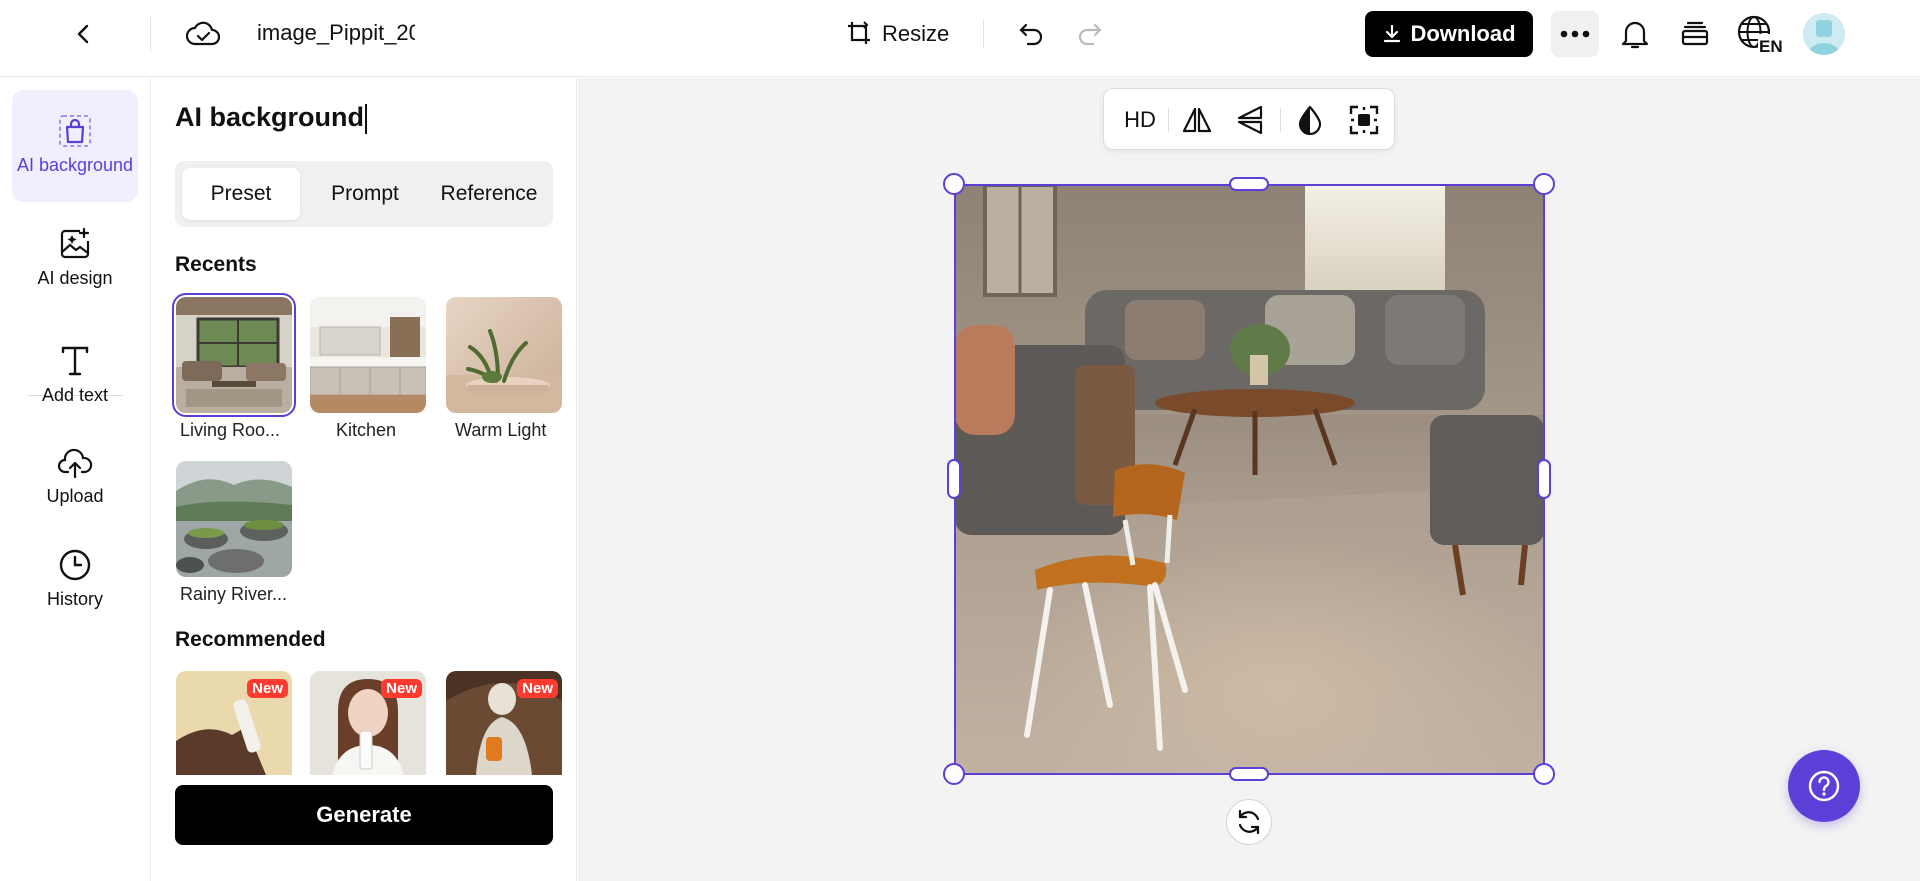  What do you see at coordinates (75, 278) in the screenshot?
I see `nav-label: AI design` at bounding box center [75, 278].